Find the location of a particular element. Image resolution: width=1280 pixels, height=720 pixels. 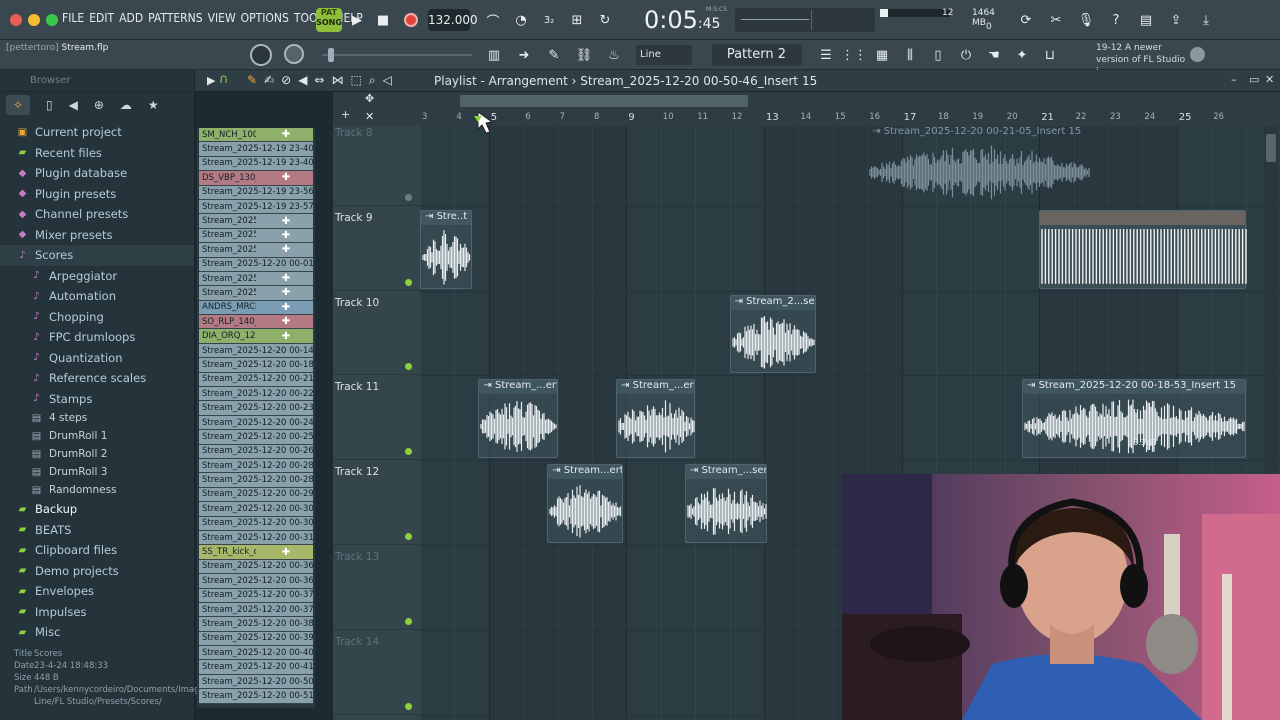

browser-item: ▰ Envelopes is located at coordinates (97, 591).